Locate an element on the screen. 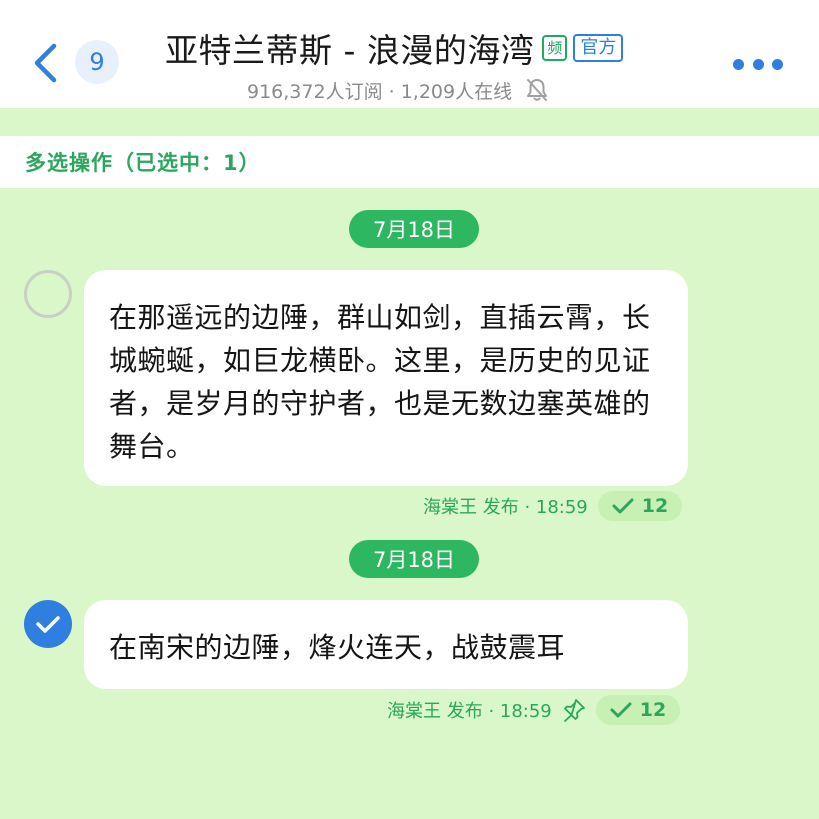 The height and width of the screenshot is (819, 819). multi-select-label: 多选操作（已选中：1） is located at coordinates (143, 163).